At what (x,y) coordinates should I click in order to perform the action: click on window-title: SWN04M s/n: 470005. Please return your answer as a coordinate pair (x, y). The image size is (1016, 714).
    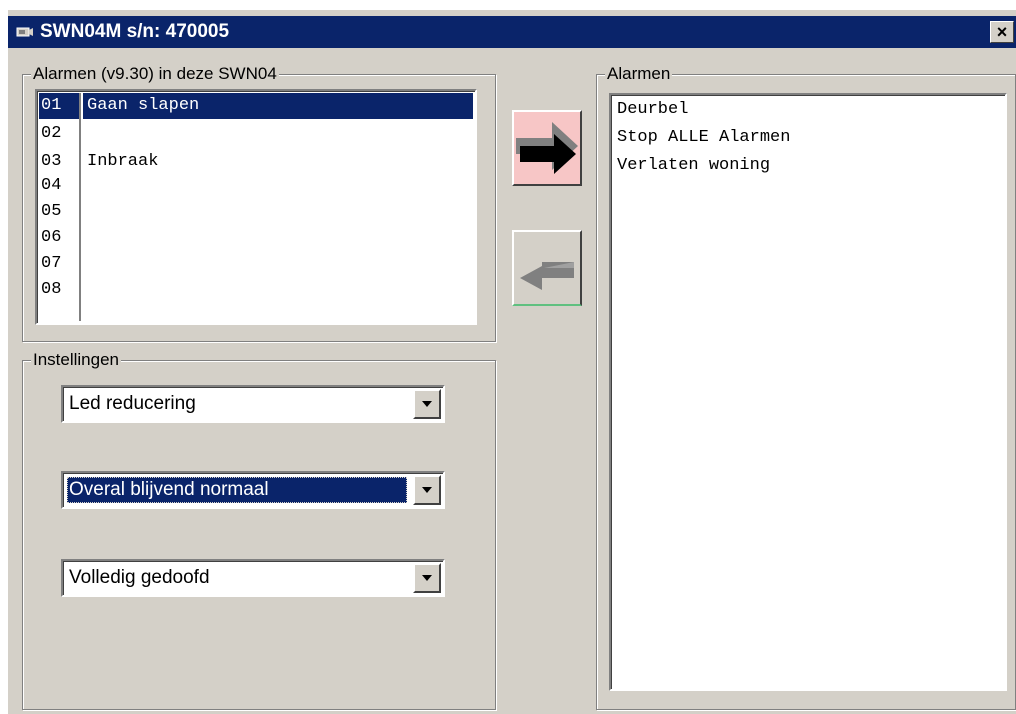
    Looking at the image, I should click on (135, 31).